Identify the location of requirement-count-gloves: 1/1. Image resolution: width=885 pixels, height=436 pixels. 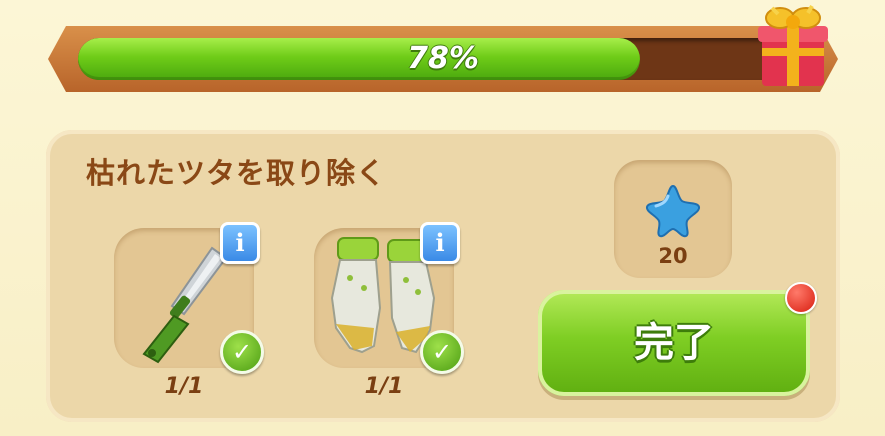
(384, 386).